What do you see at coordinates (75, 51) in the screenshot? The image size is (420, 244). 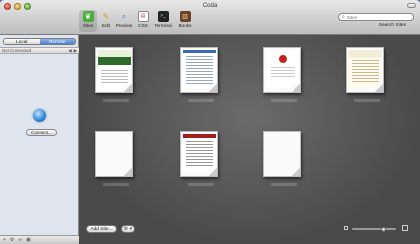 I see `forward-arrow-icon: ▶` at bounding box center [75, 51].